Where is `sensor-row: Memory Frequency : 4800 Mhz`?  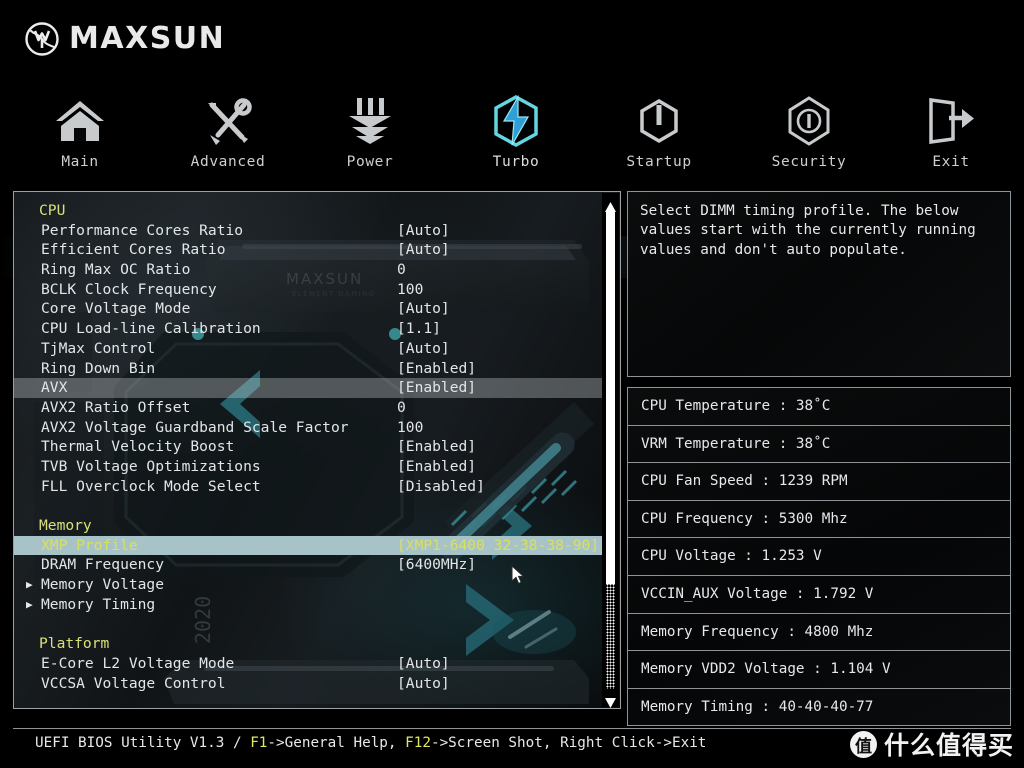
sensor-row: Memory Frequency : 4800 Mhz is located at coordinates (819, 633).